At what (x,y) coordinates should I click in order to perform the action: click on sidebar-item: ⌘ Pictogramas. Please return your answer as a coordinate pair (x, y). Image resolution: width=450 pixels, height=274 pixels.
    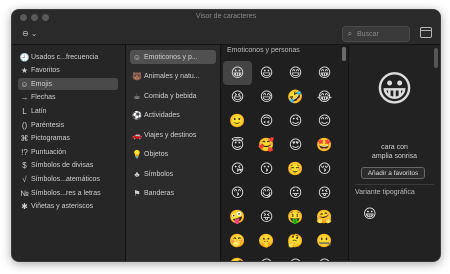
    Looking at the image, I should click on (68, 139).